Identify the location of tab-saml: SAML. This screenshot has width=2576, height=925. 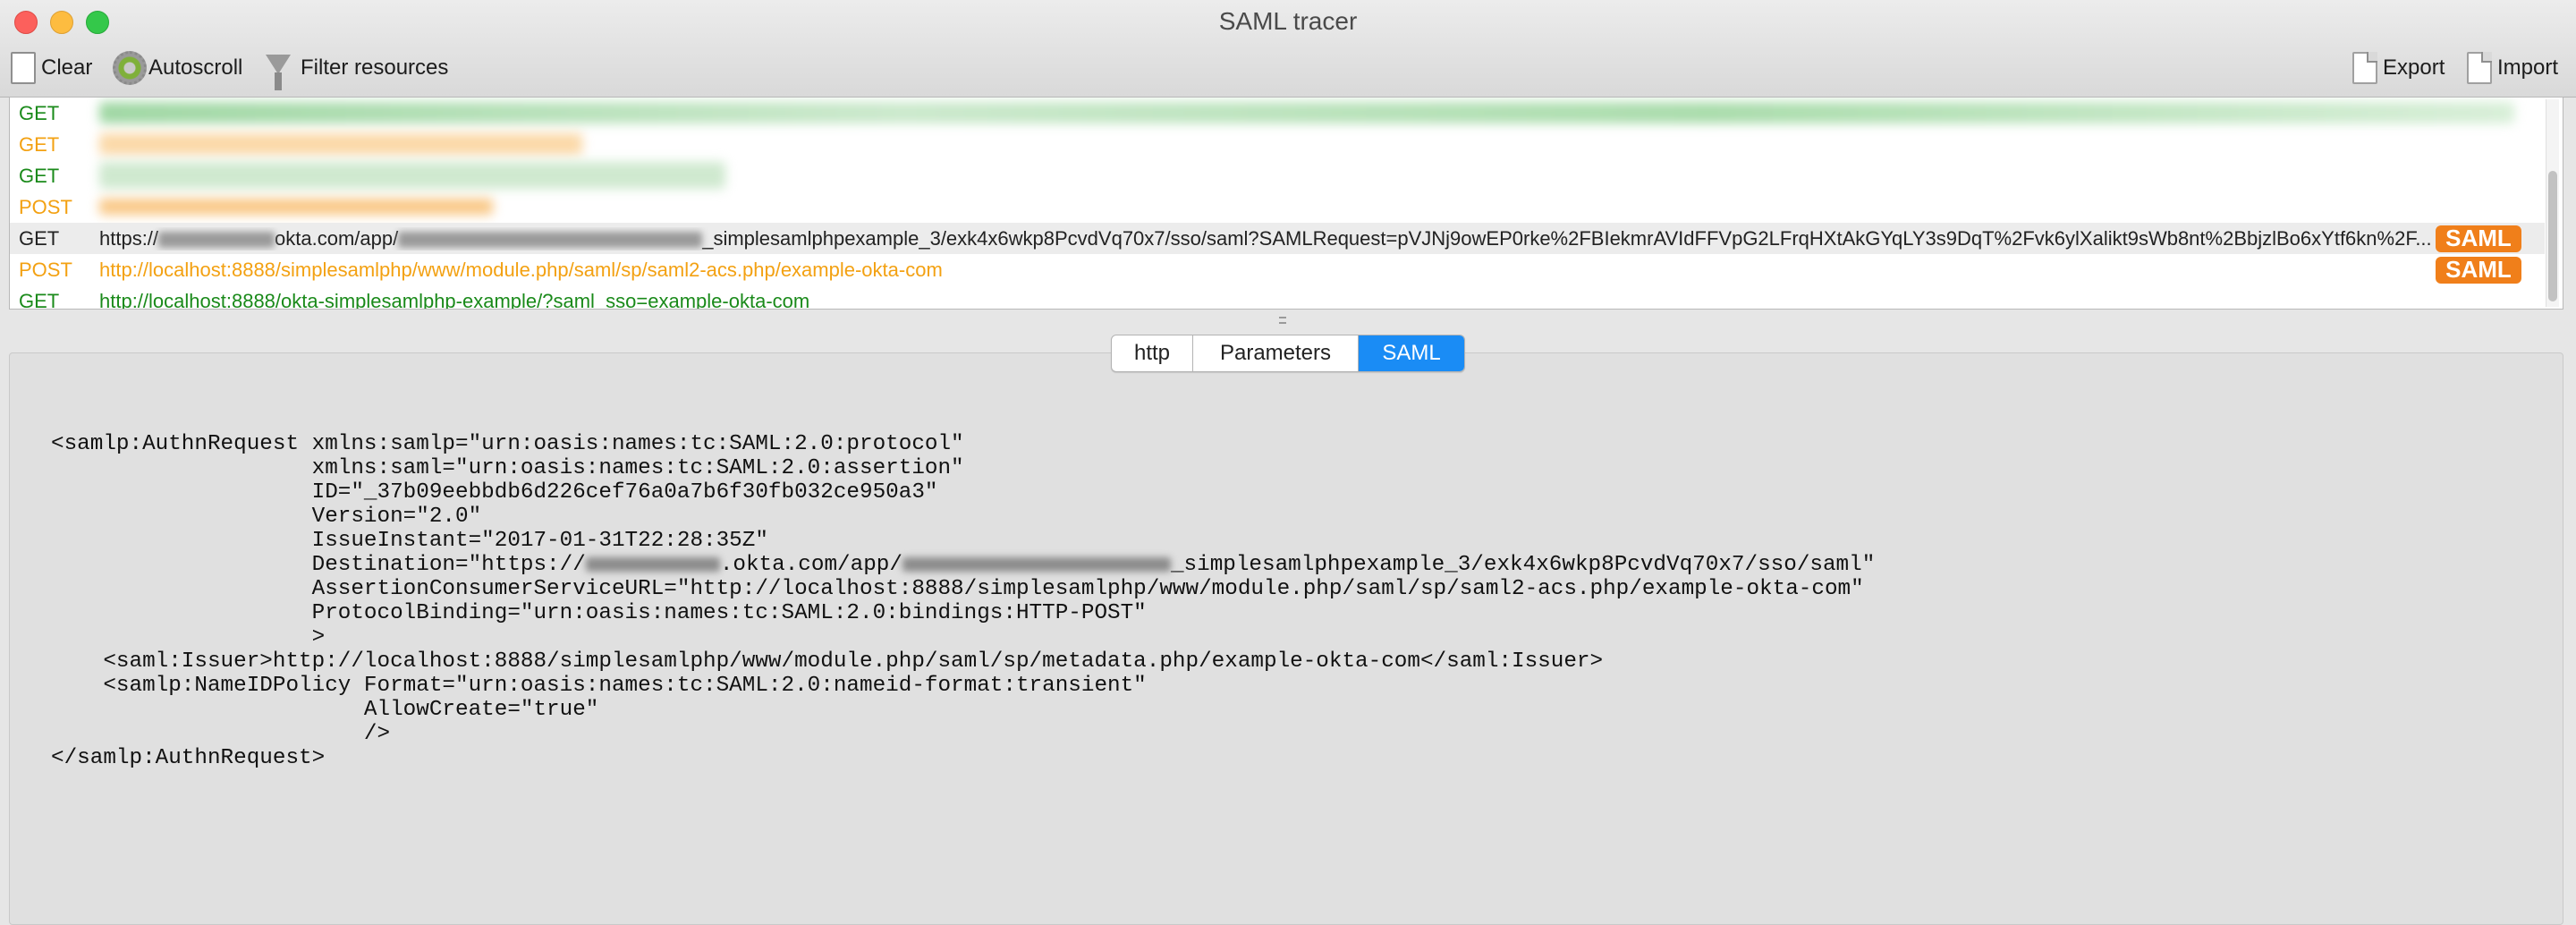
(1411, 353).